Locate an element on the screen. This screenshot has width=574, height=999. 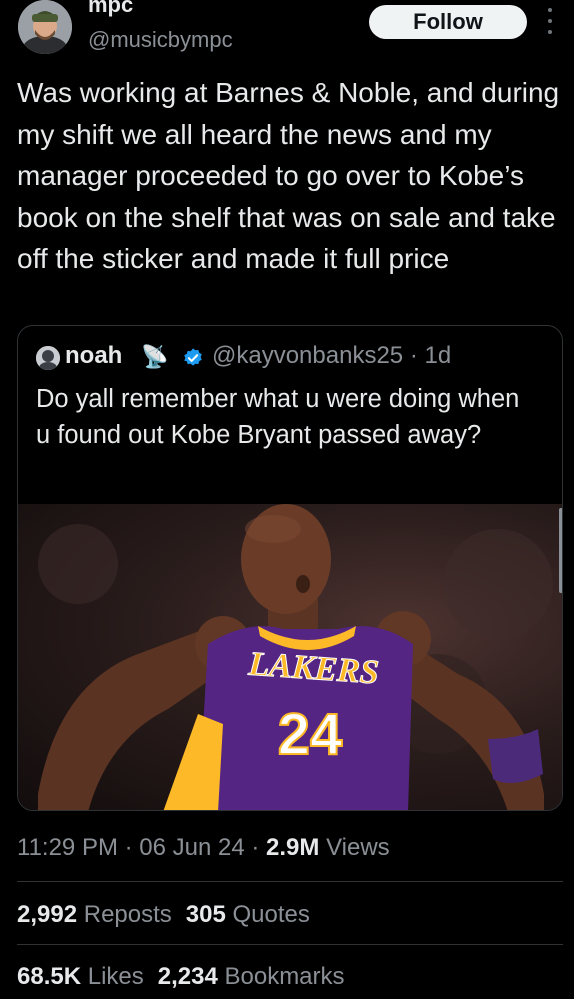
likes-count: 68.5K is located at coordinates (49, 976).